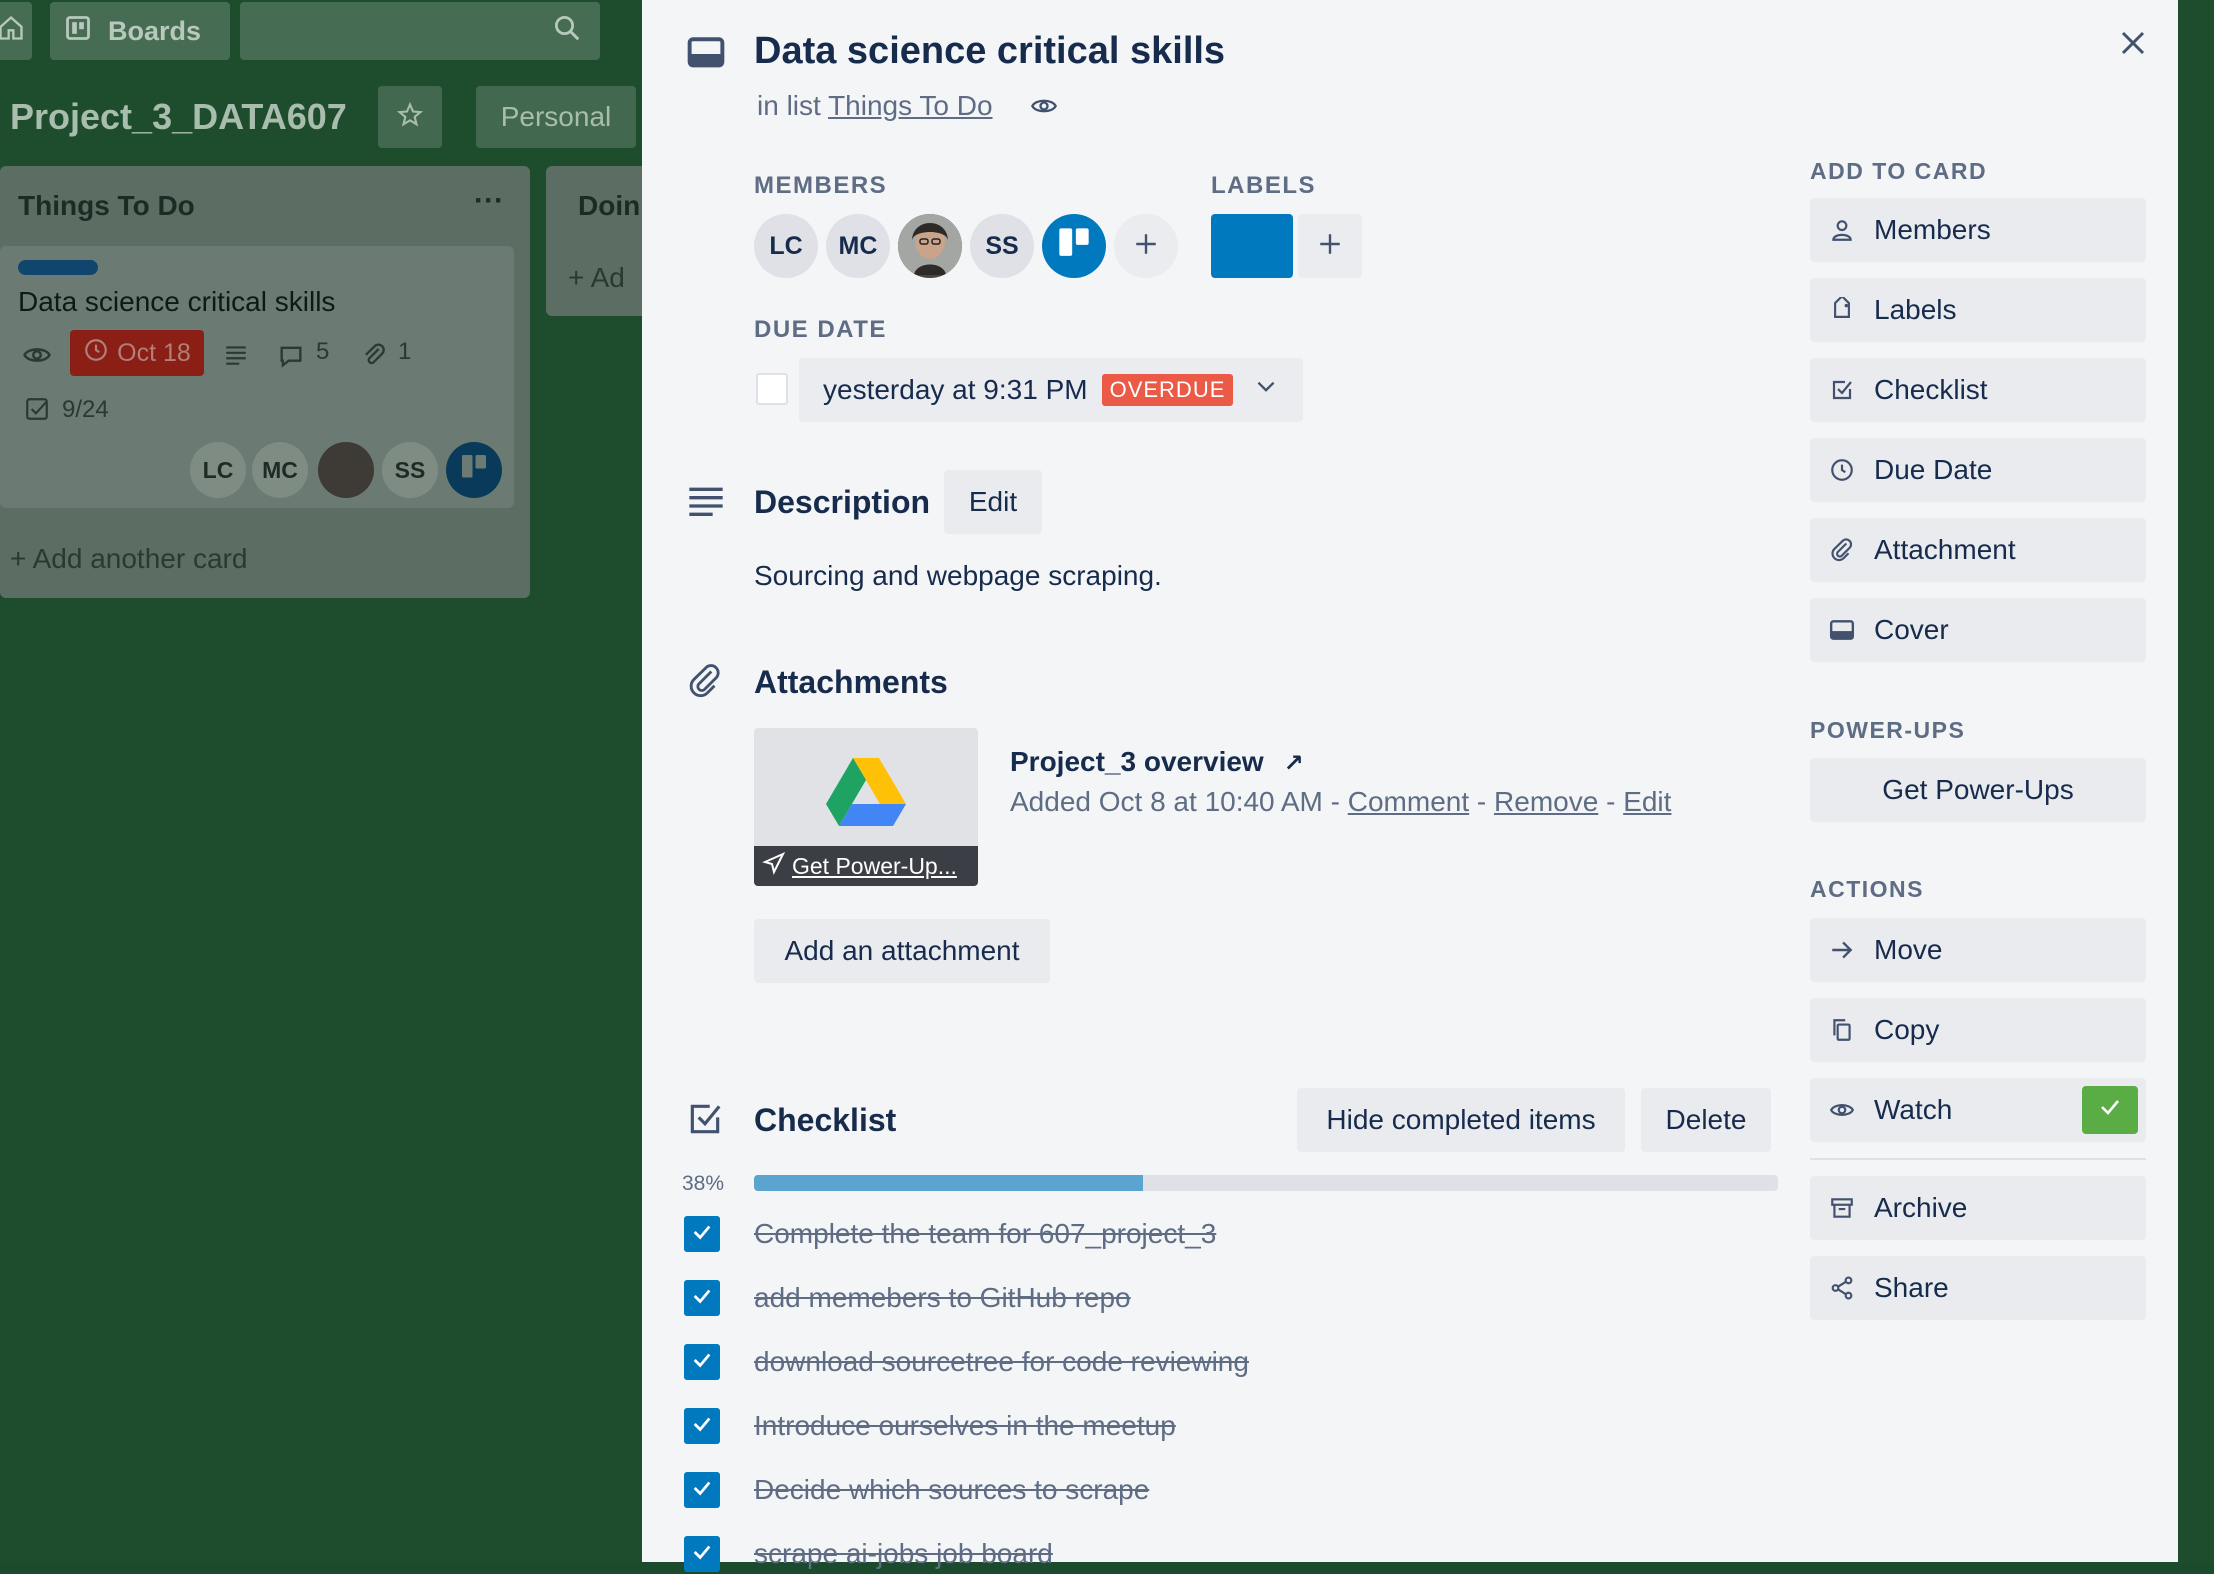 This screenshot has height=1574, width=2214. I want to click on checklist-progress-bar, so click(1266, 1183).